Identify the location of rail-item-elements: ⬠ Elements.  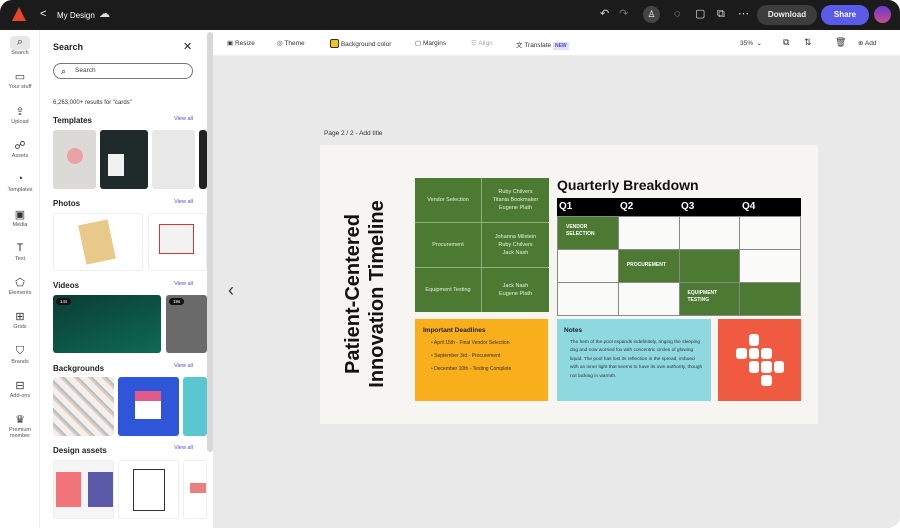
(20, 286).